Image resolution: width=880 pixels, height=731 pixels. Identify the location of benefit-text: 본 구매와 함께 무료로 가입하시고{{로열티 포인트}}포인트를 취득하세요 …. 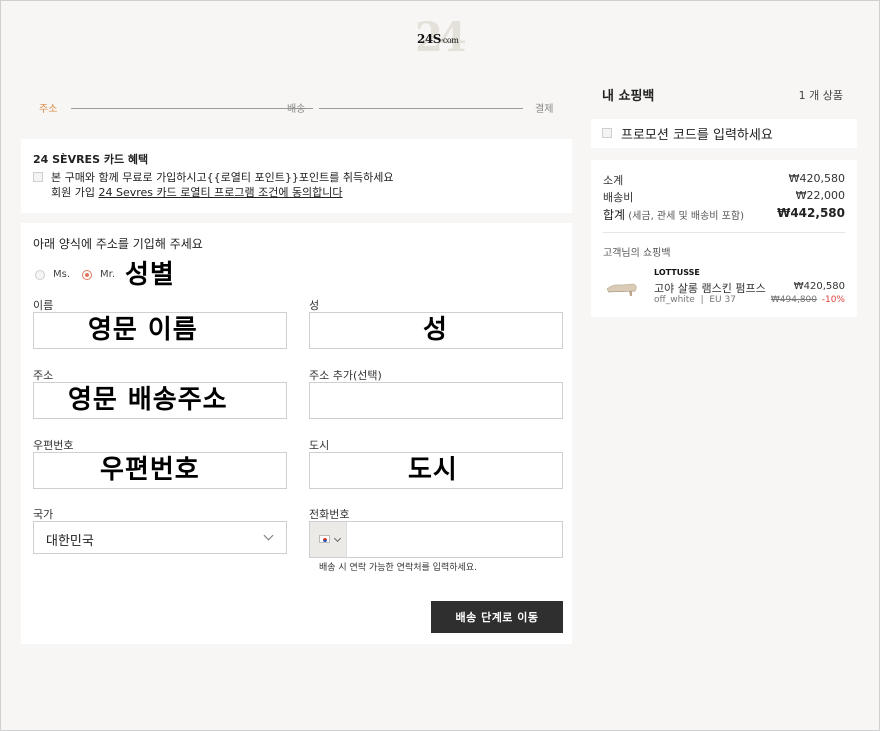
(222, 185).